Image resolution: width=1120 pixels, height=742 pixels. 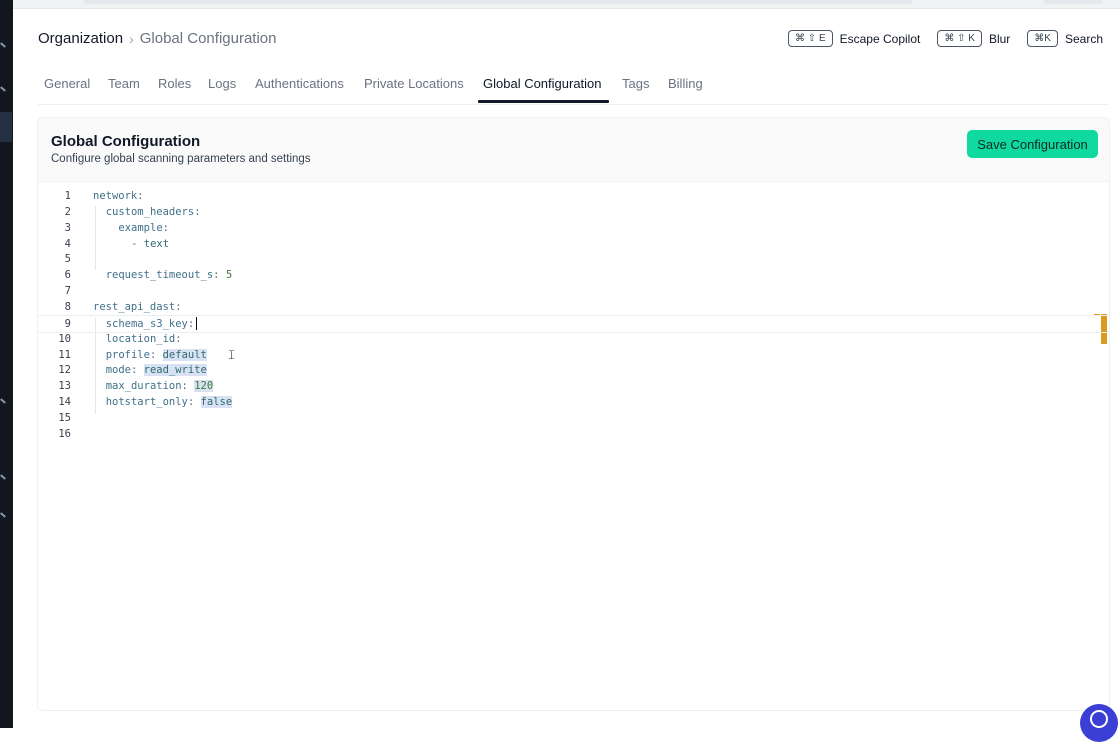 What do you see at coordinates (685, 83) in the screenshot?
I see `tab-billing: Billing` at bounding box center [685, 83].